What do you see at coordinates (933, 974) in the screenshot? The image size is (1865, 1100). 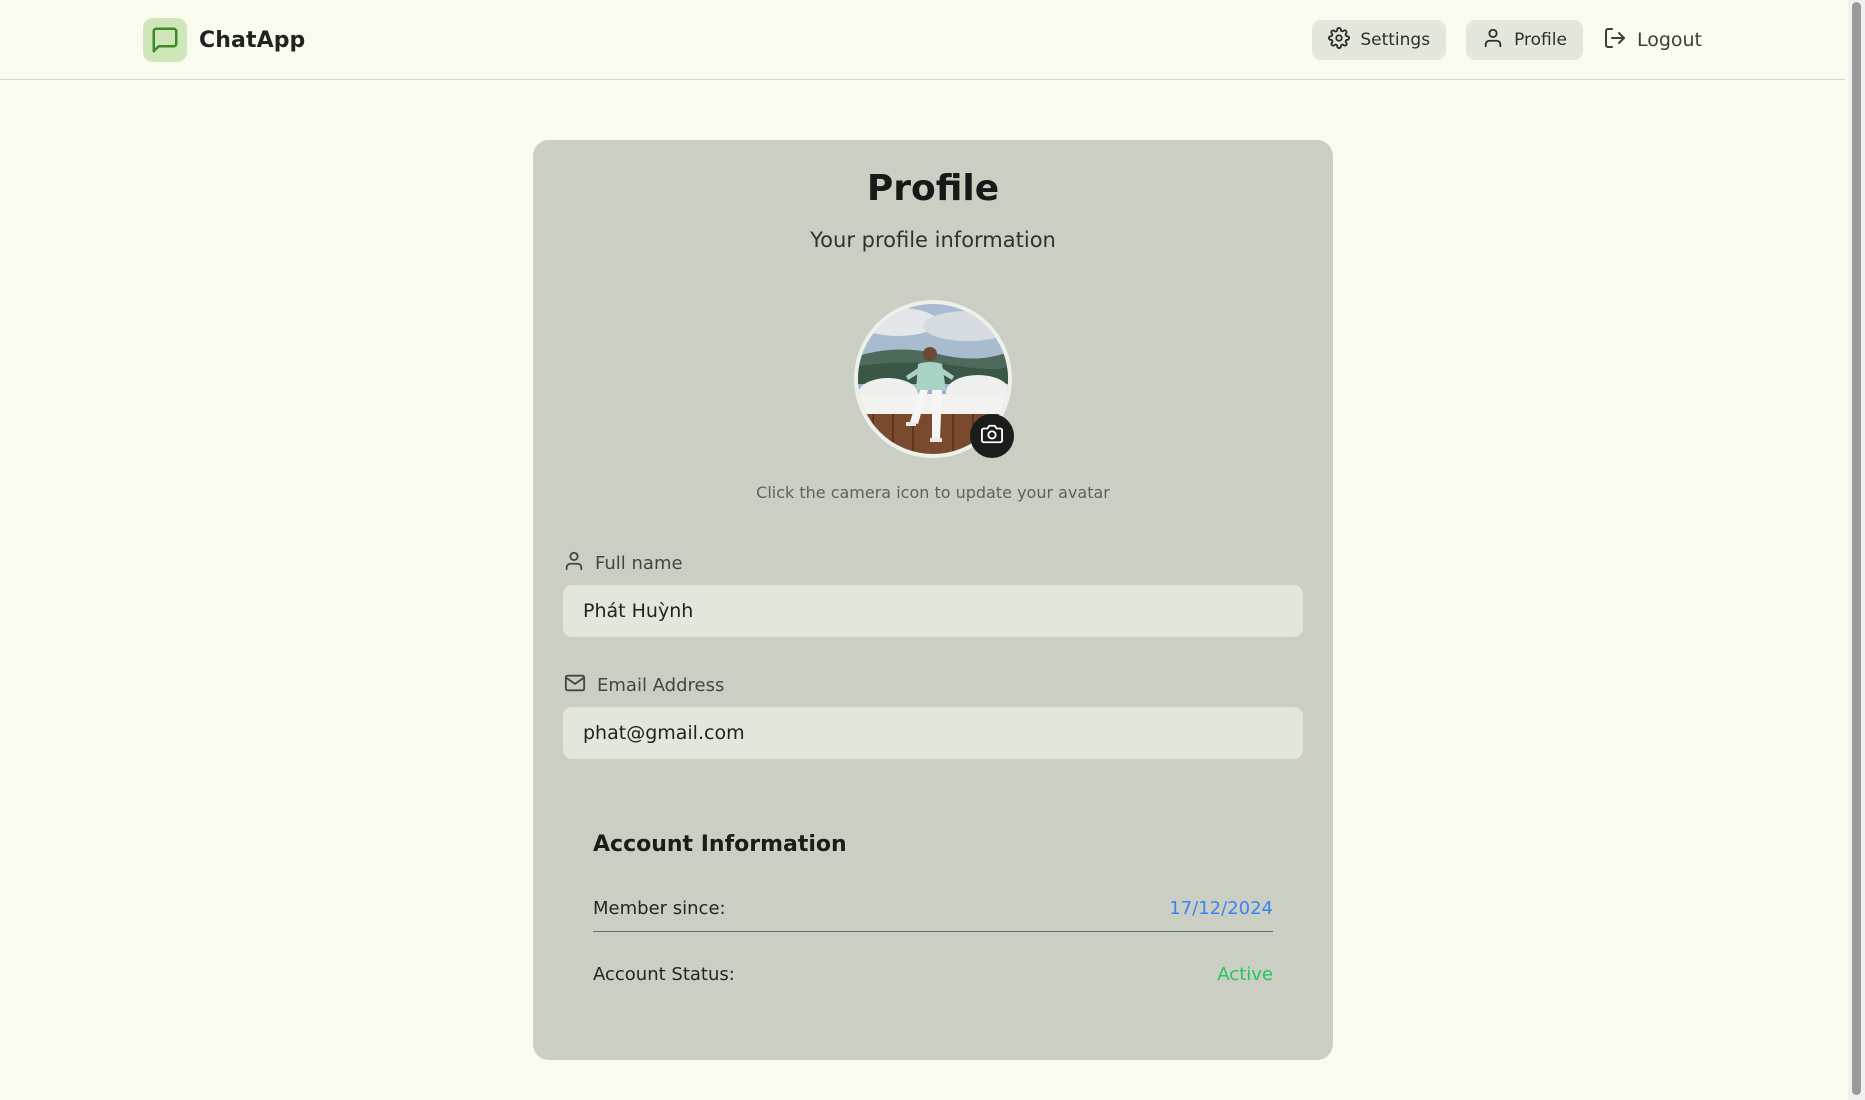 I see `account-status-row: Account Status: Active` at bounding box center [933, 974].